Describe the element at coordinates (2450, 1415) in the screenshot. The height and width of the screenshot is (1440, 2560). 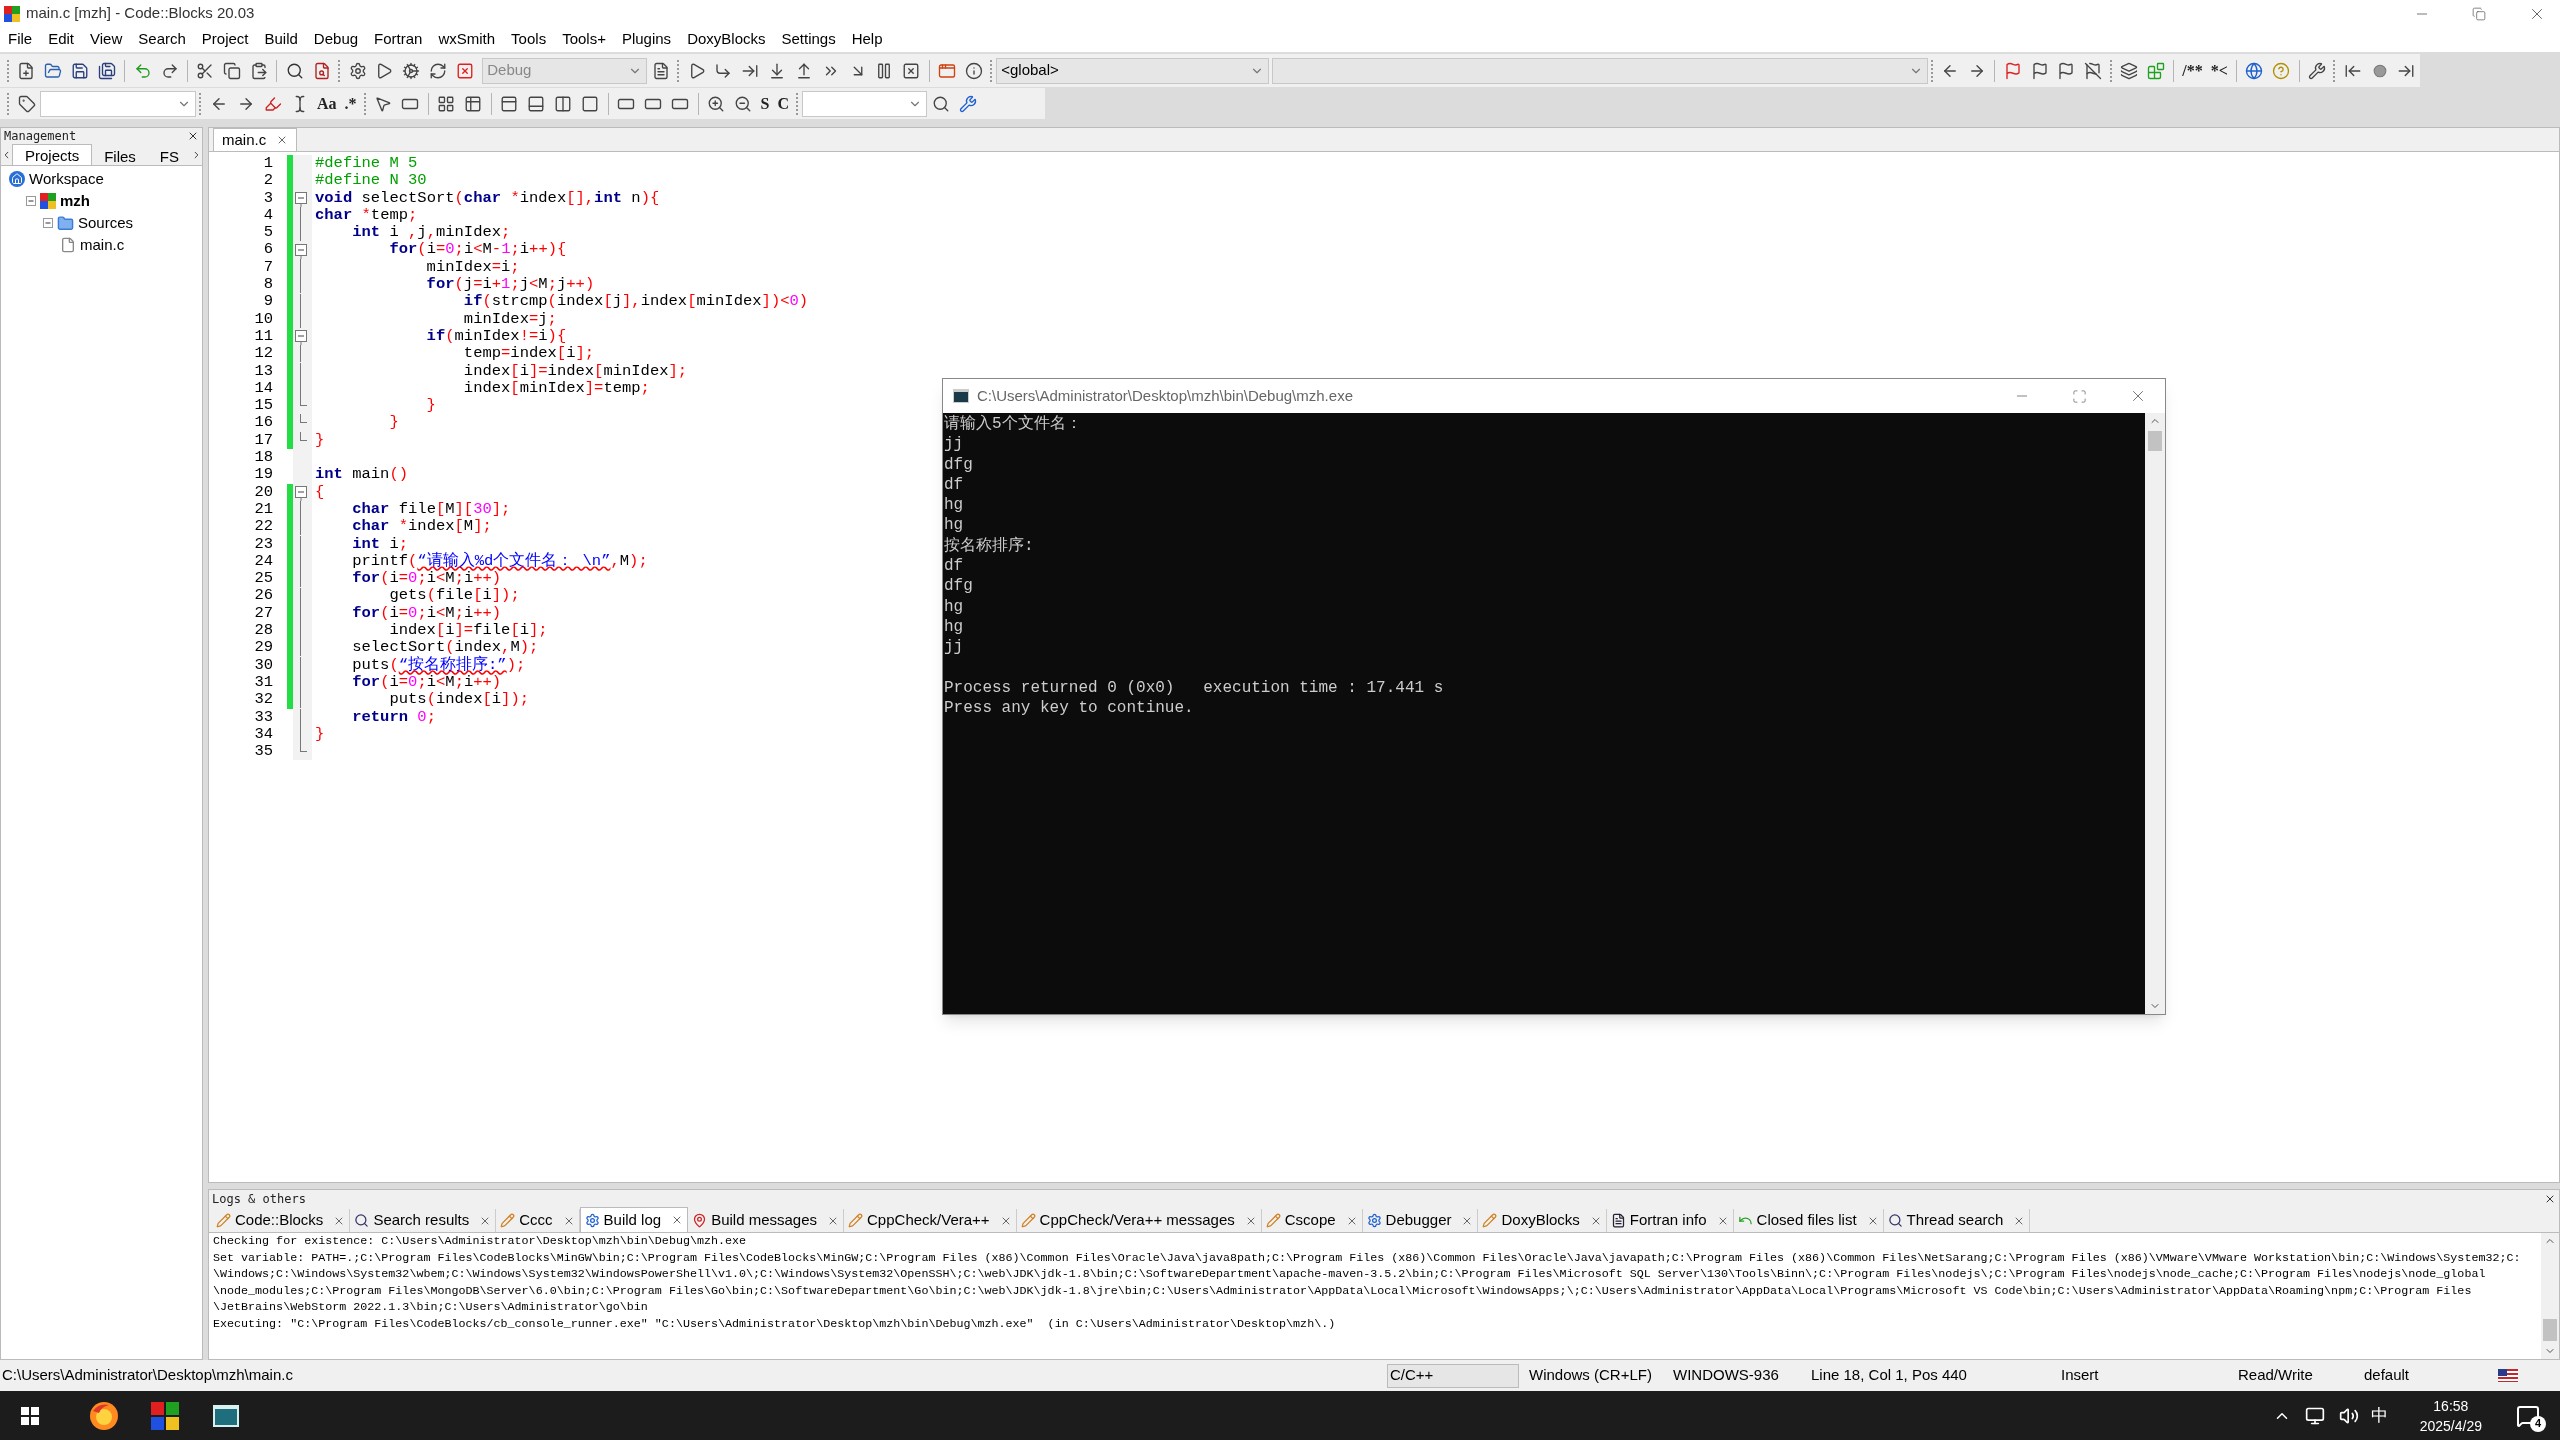
I see `clock: 16:58 2025/4/29` at that location.